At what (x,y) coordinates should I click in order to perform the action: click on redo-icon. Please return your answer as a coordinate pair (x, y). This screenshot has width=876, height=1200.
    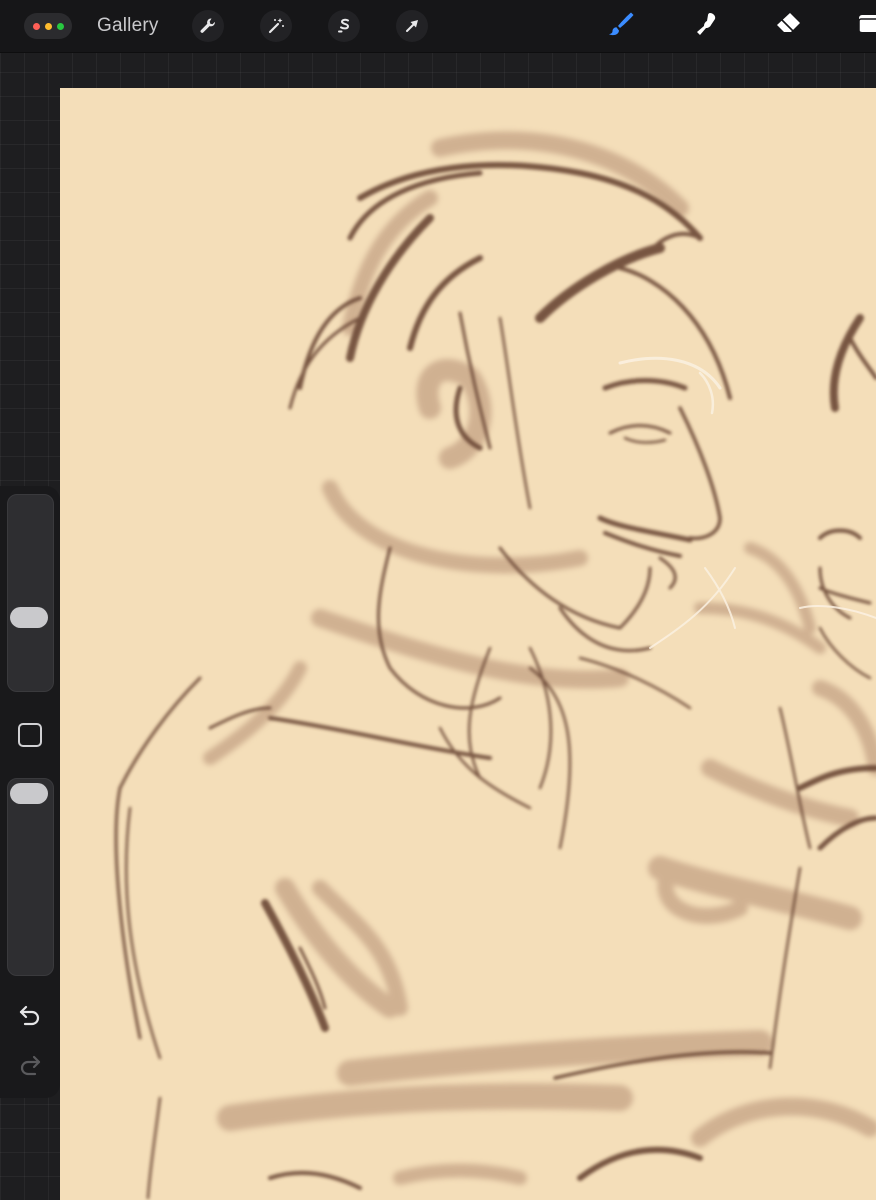
    Looking at the image, I should click on (30, 1067).